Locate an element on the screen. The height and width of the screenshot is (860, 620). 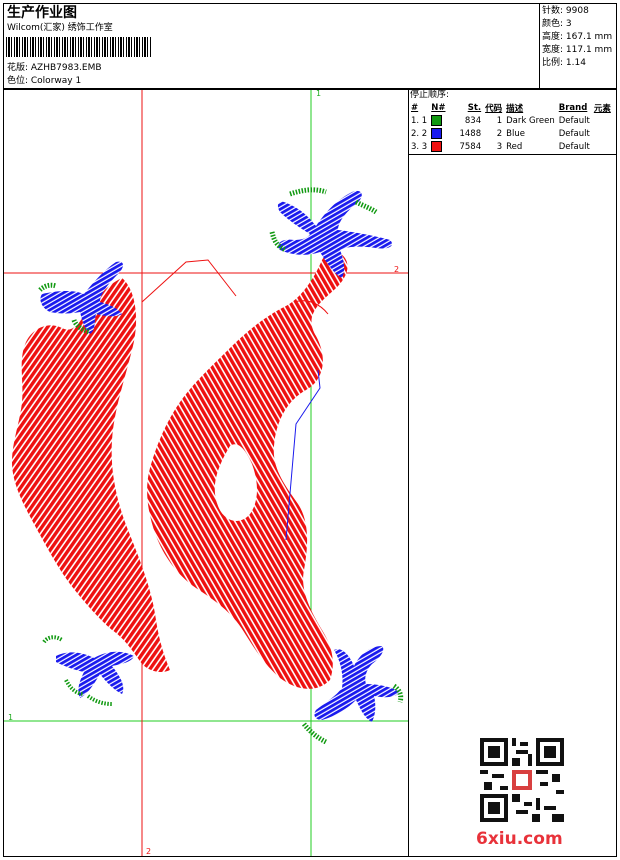
col-element: 元素 is located at coordinates (602, 108).